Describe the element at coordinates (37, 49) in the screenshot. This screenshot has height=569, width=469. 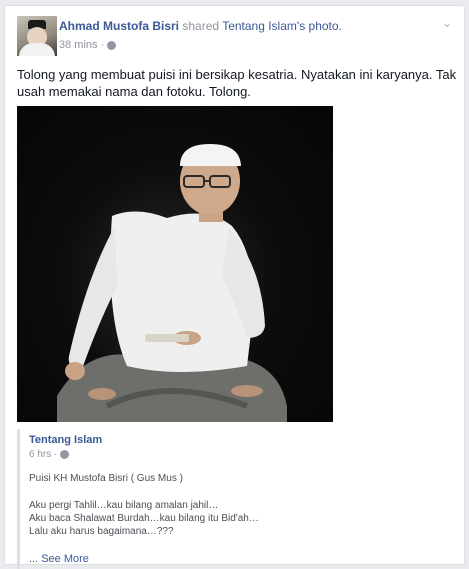
I see `avatar-body` at that location.